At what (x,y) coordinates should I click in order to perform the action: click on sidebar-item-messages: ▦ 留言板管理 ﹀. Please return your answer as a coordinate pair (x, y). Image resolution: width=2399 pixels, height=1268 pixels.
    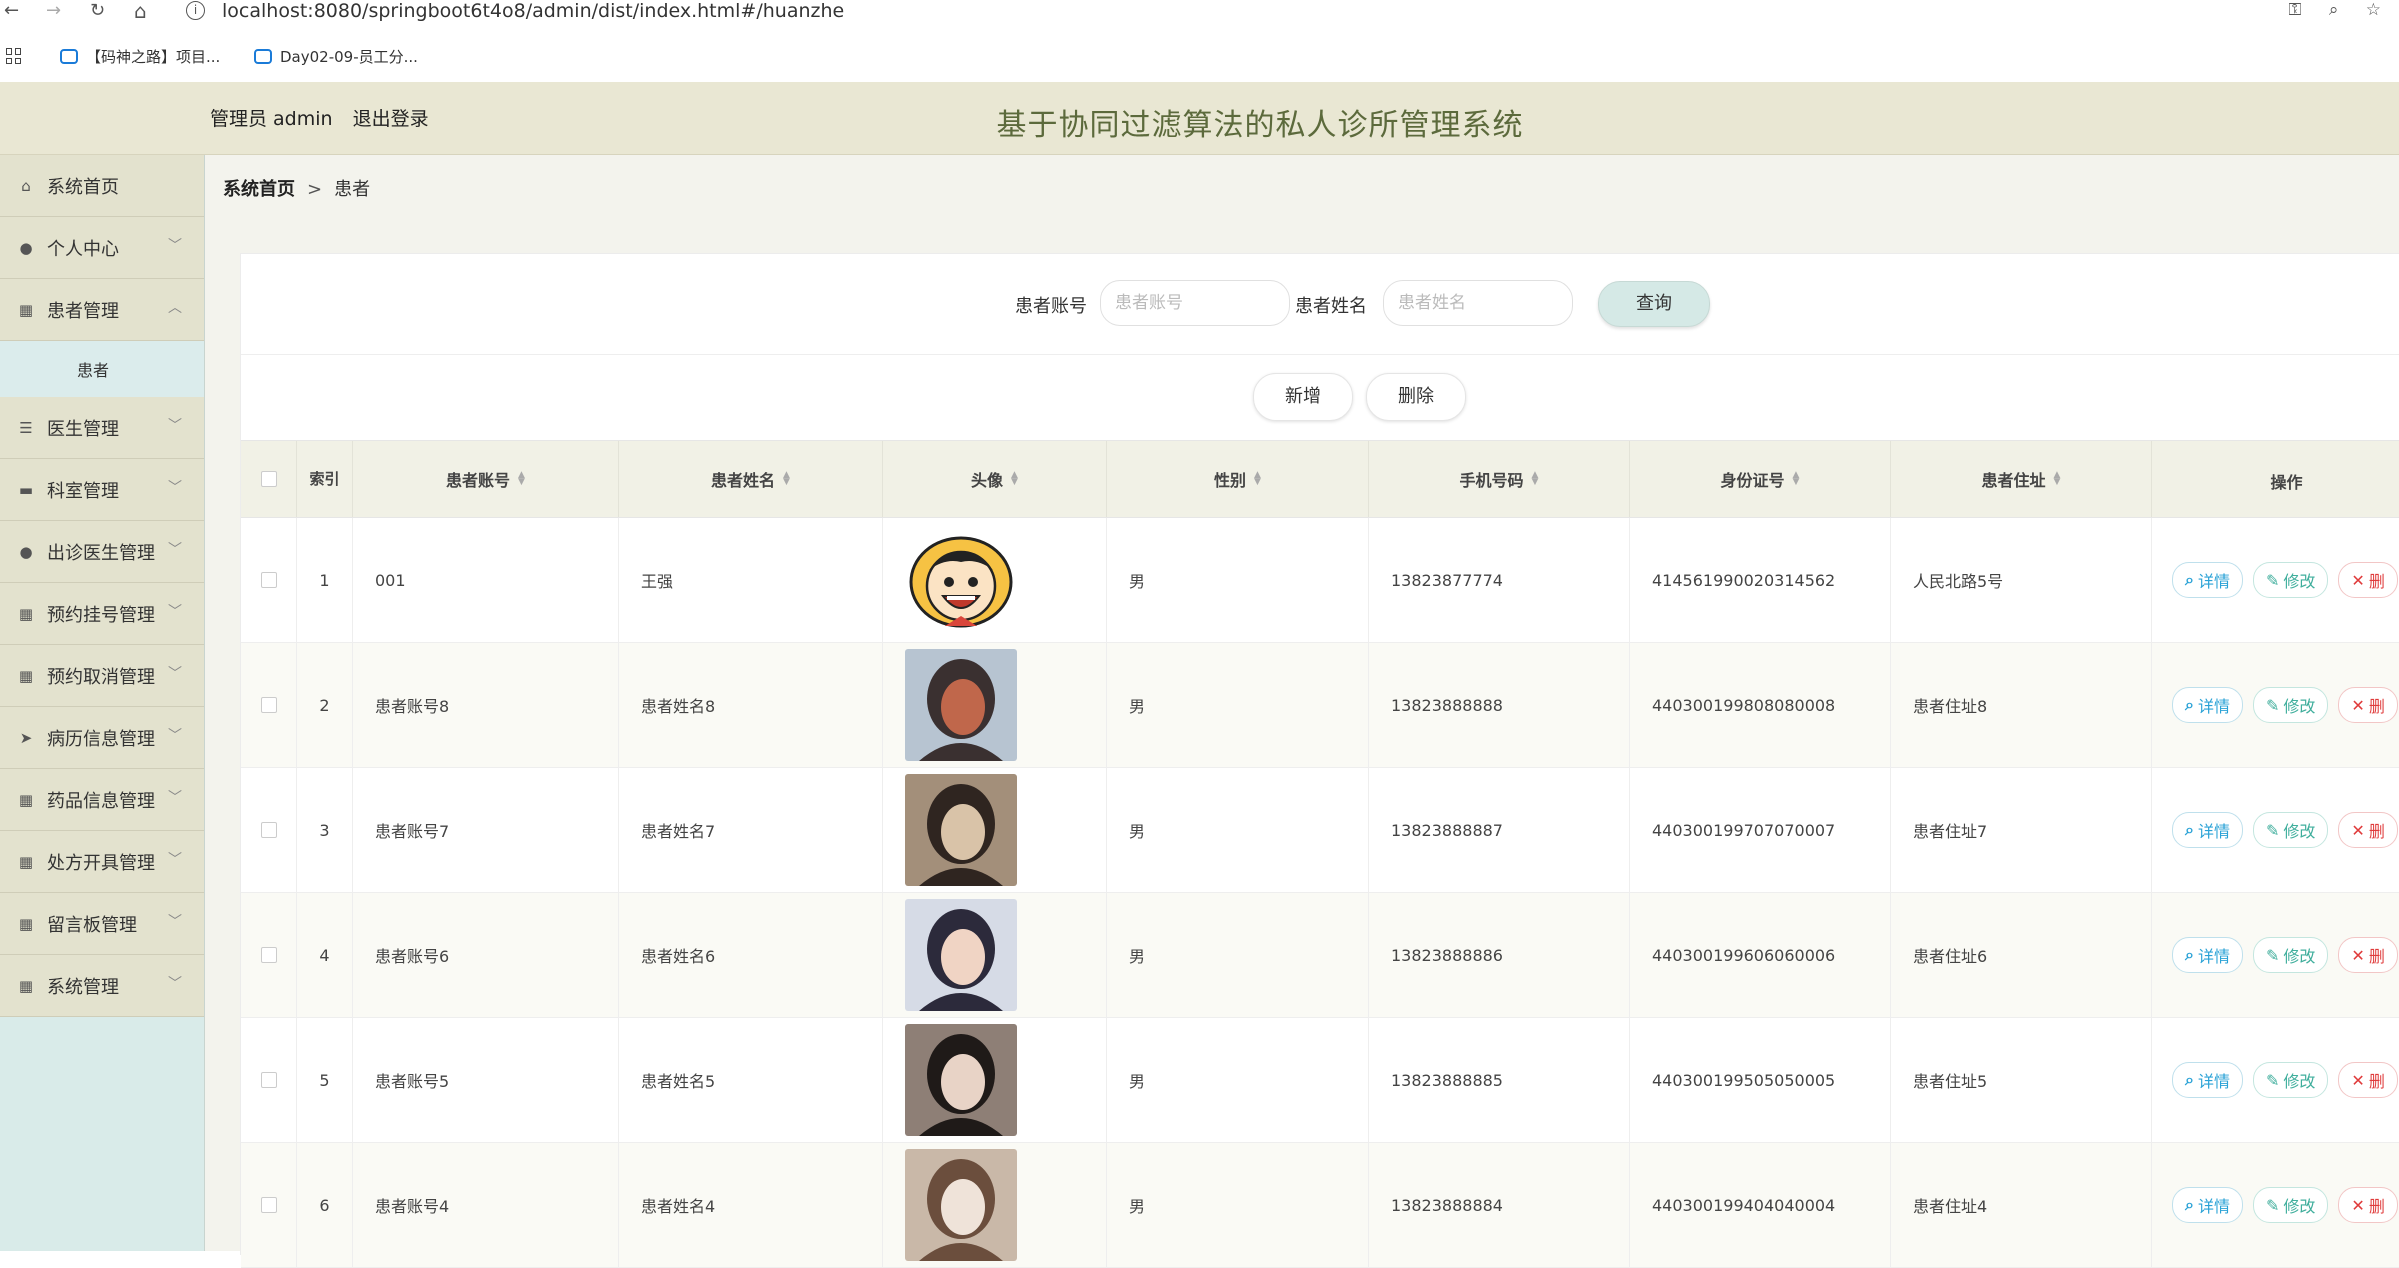
    Looking at the image, I should click on (102, 924).